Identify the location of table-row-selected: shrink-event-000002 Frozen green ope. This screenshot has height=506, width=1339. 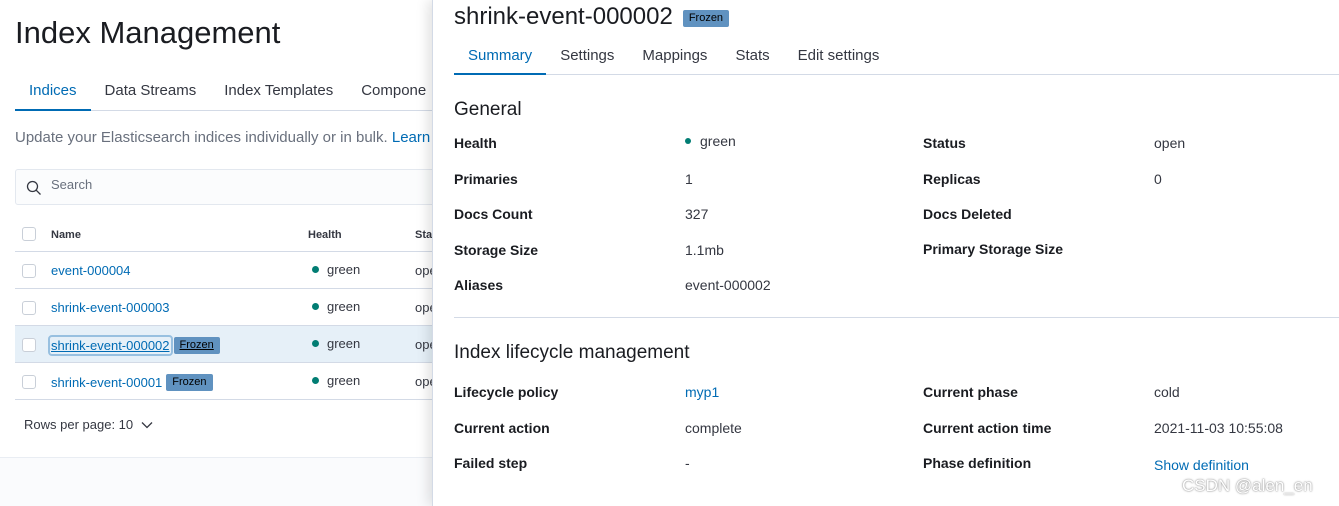
(226, 344).